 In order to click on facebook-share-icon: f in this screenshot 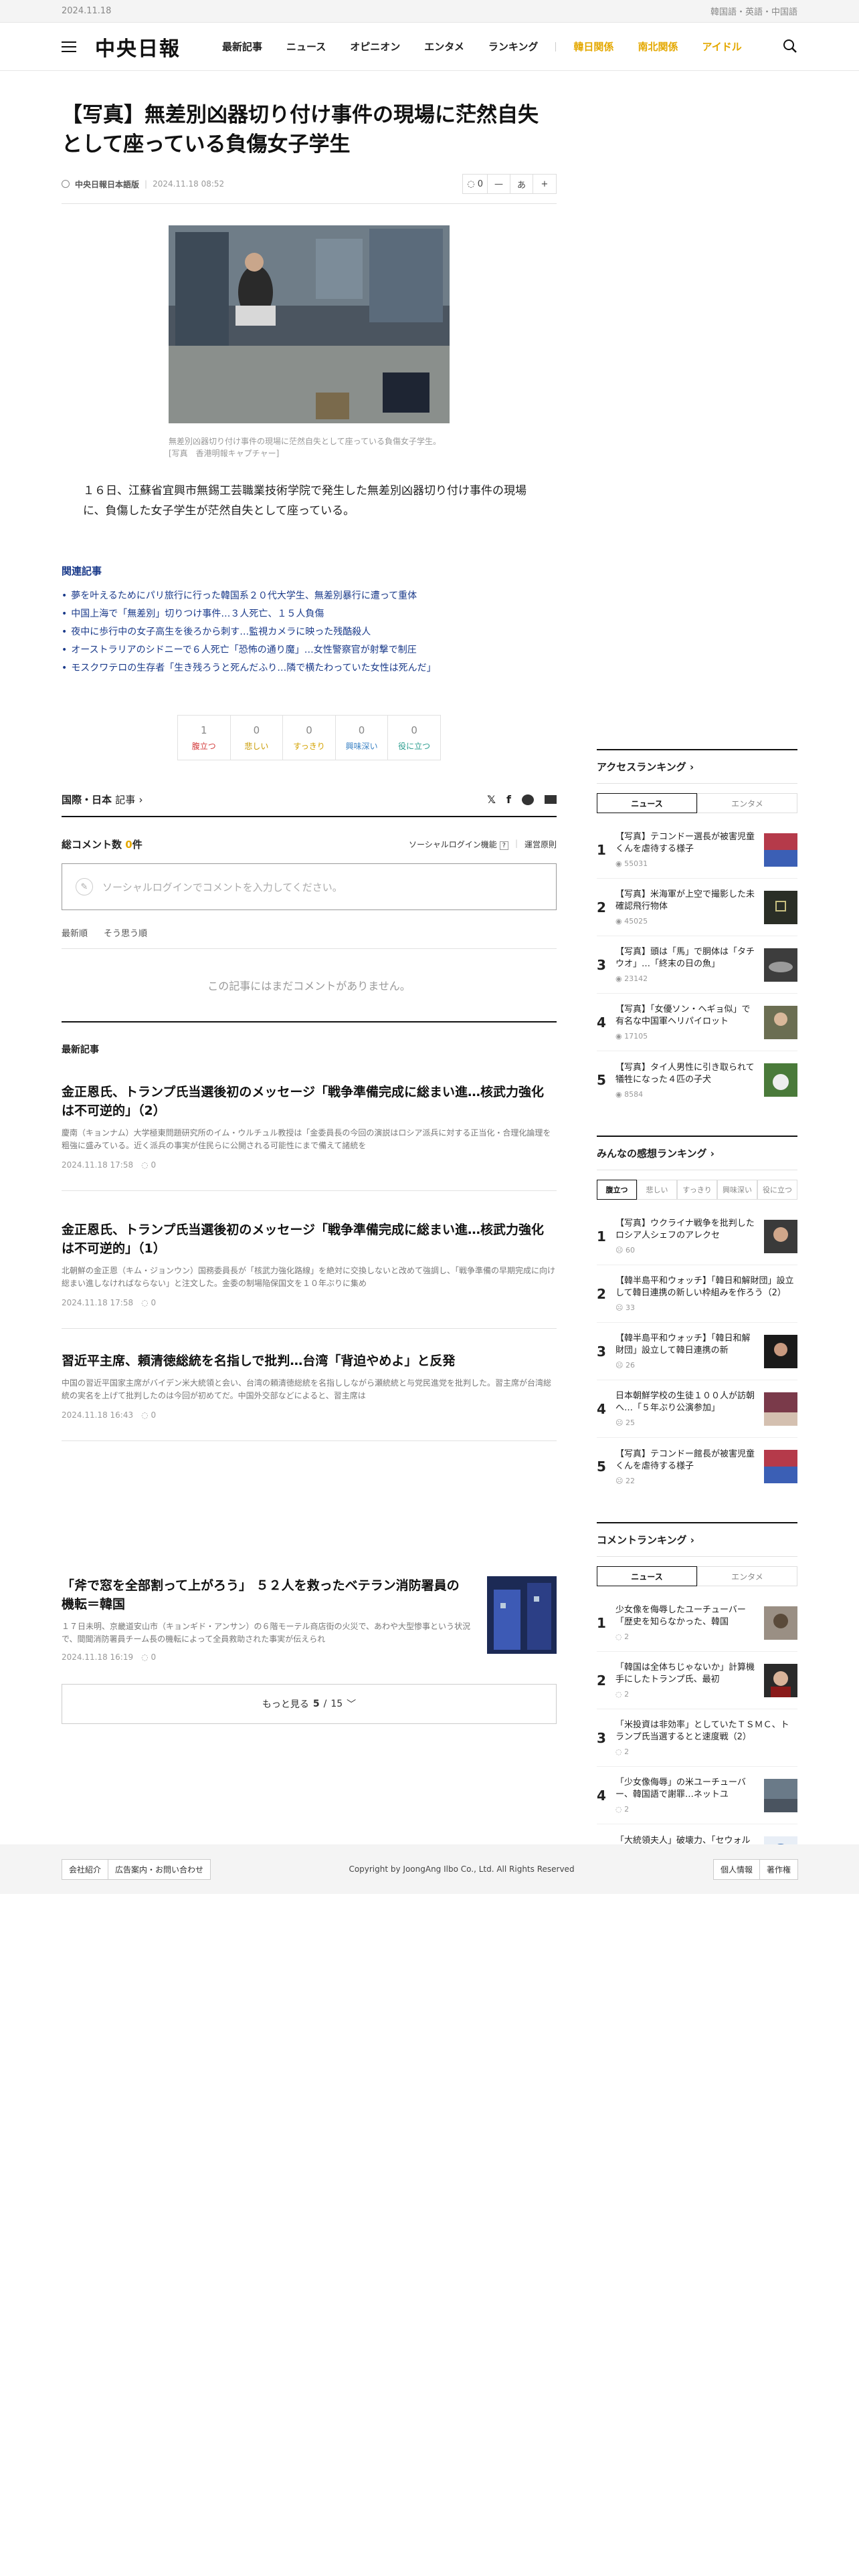, I will do `click(509, 799)`.